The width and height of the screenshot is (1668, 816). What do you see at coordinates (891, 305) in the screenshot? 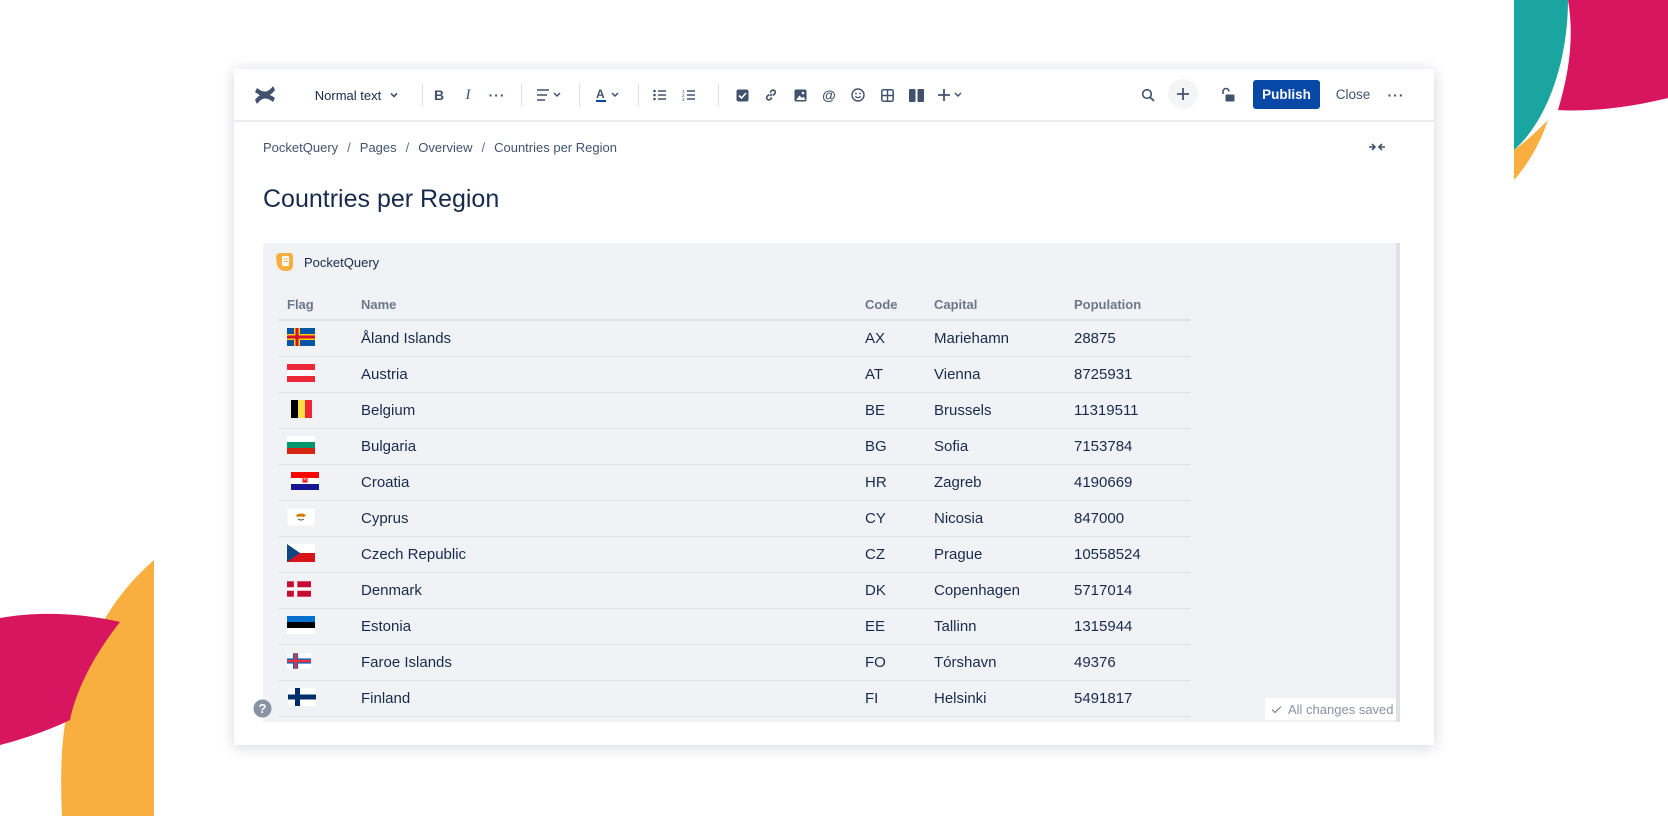
I see `column-header-code: Code` at bounding box center [891, 305].